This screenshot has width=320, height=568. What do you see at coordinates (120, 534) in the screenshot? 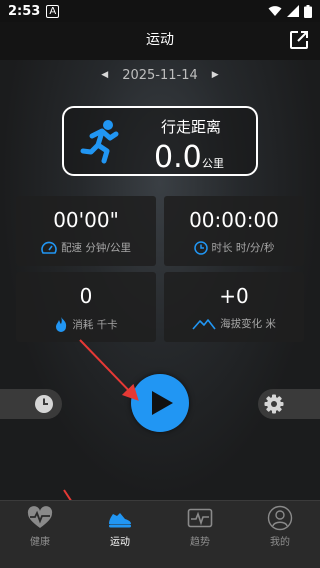
I see `nav-item-sport: 运动` at bounding box center [120, 534].